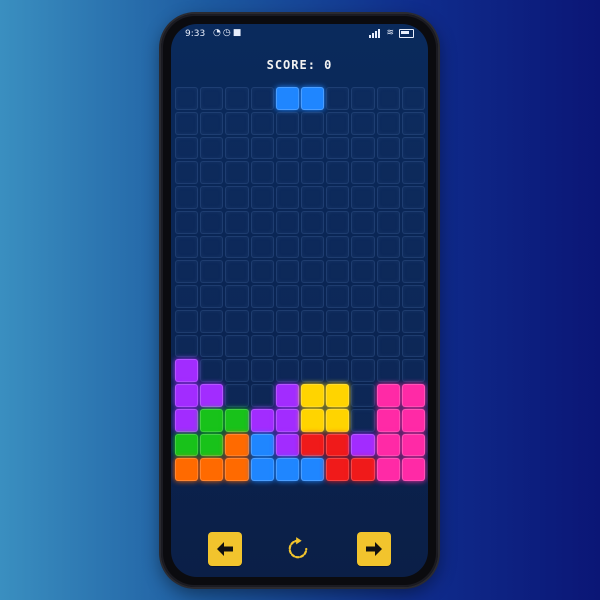 This screenshot has width=600, height=600. What do you see at coordinates (225, 549) in the screenshot?
I see `move-left-button` at bounding box center [225, 549].